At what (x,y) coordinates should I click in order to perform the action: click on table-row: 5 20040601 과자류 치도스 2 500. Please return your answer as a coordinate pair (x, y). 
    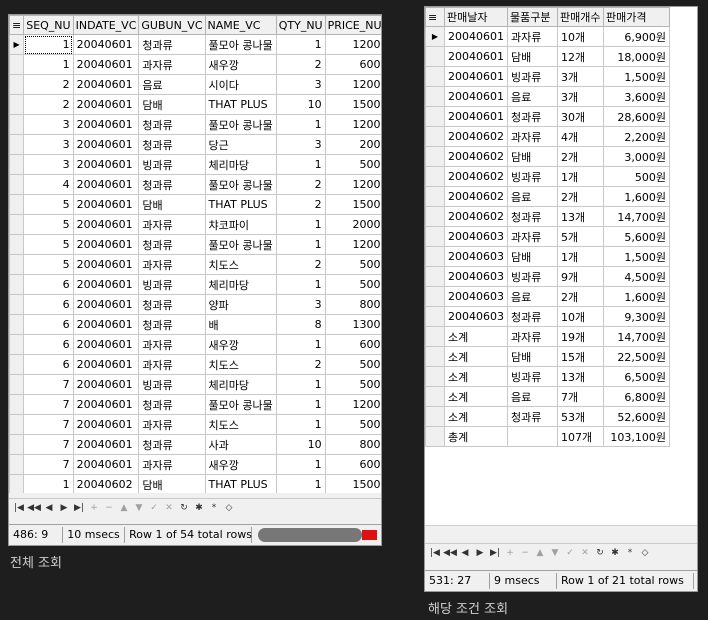
    Looking at the image, I should click on (195, 264).